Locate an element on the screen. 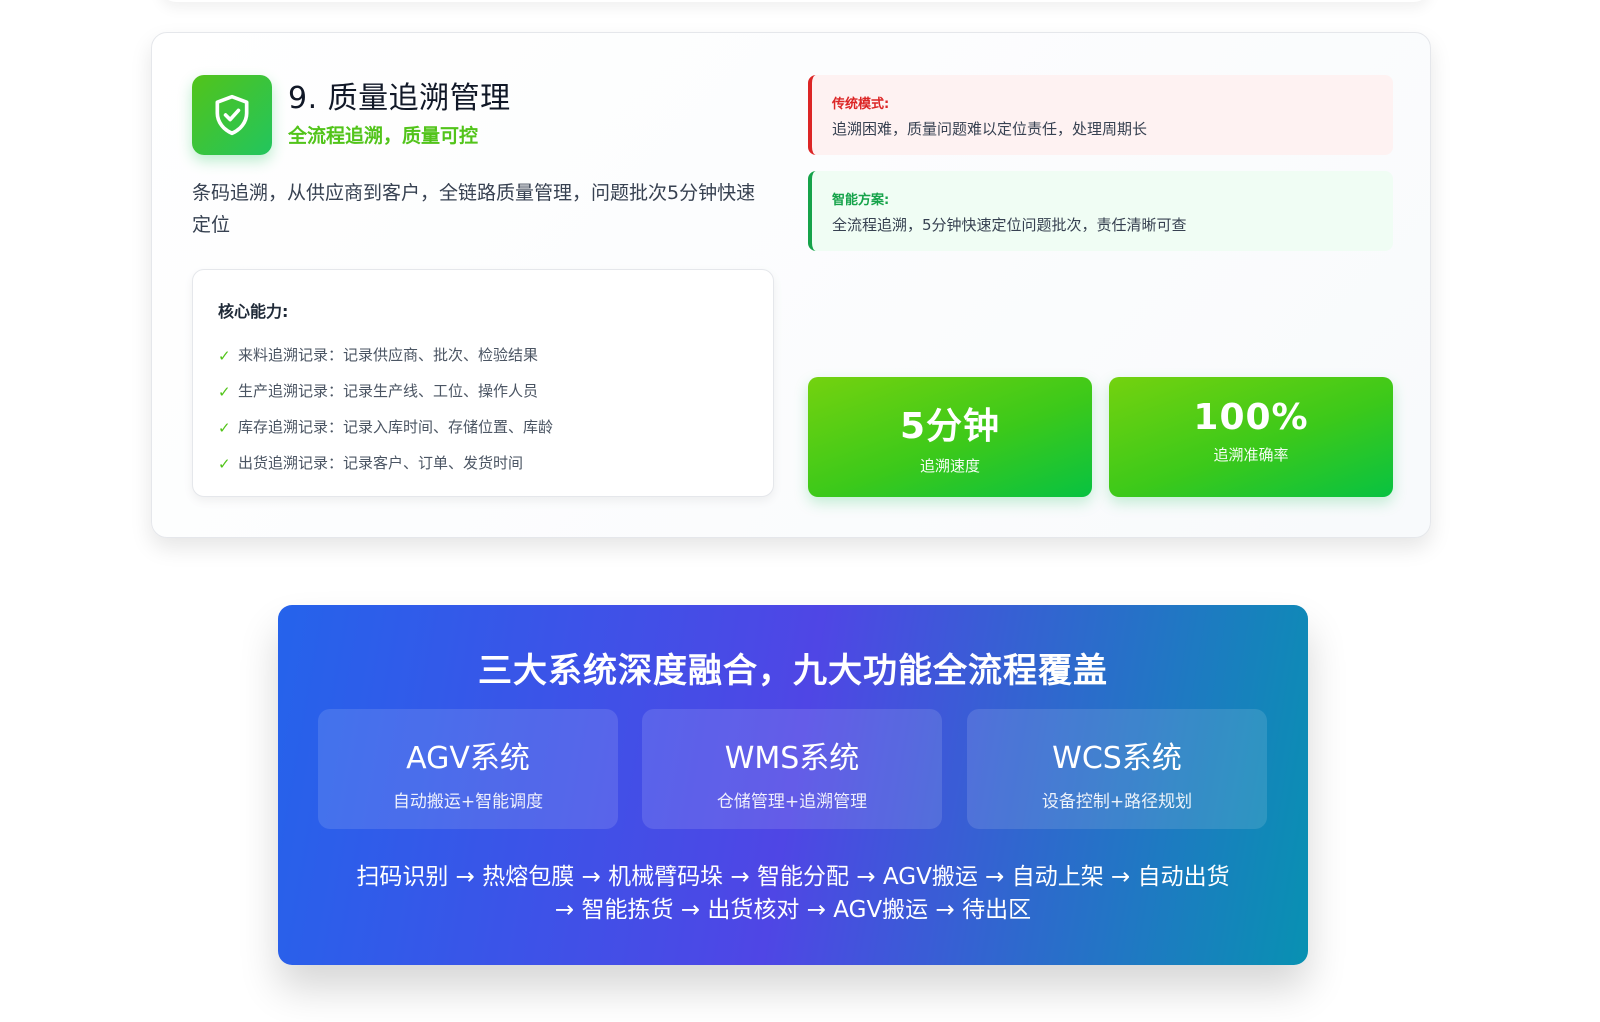  list-item: ✓ 出货追溯记录：记录客户、订单、发货时间 is located at coordinates (385, 462).